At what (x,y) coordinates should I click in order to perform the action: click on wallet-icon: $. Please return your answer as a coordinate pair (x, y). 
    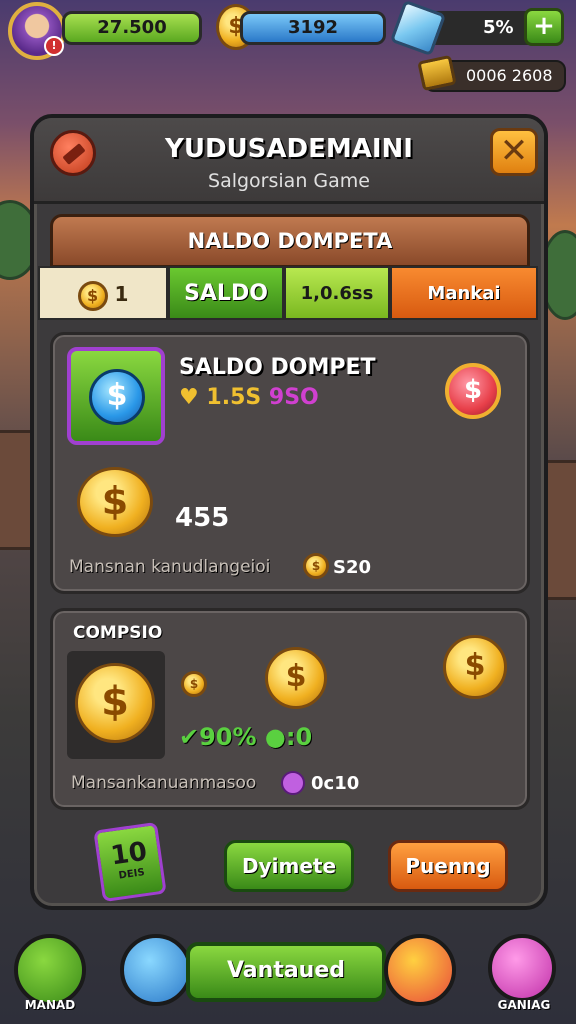
    Looking at the image, I should click on (116, 396).